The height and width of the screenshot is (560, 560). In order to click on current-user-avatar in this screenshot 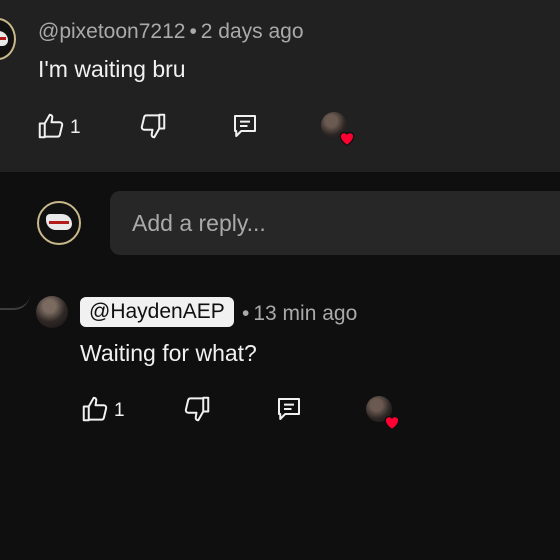, I will do `click(59, 223)`.